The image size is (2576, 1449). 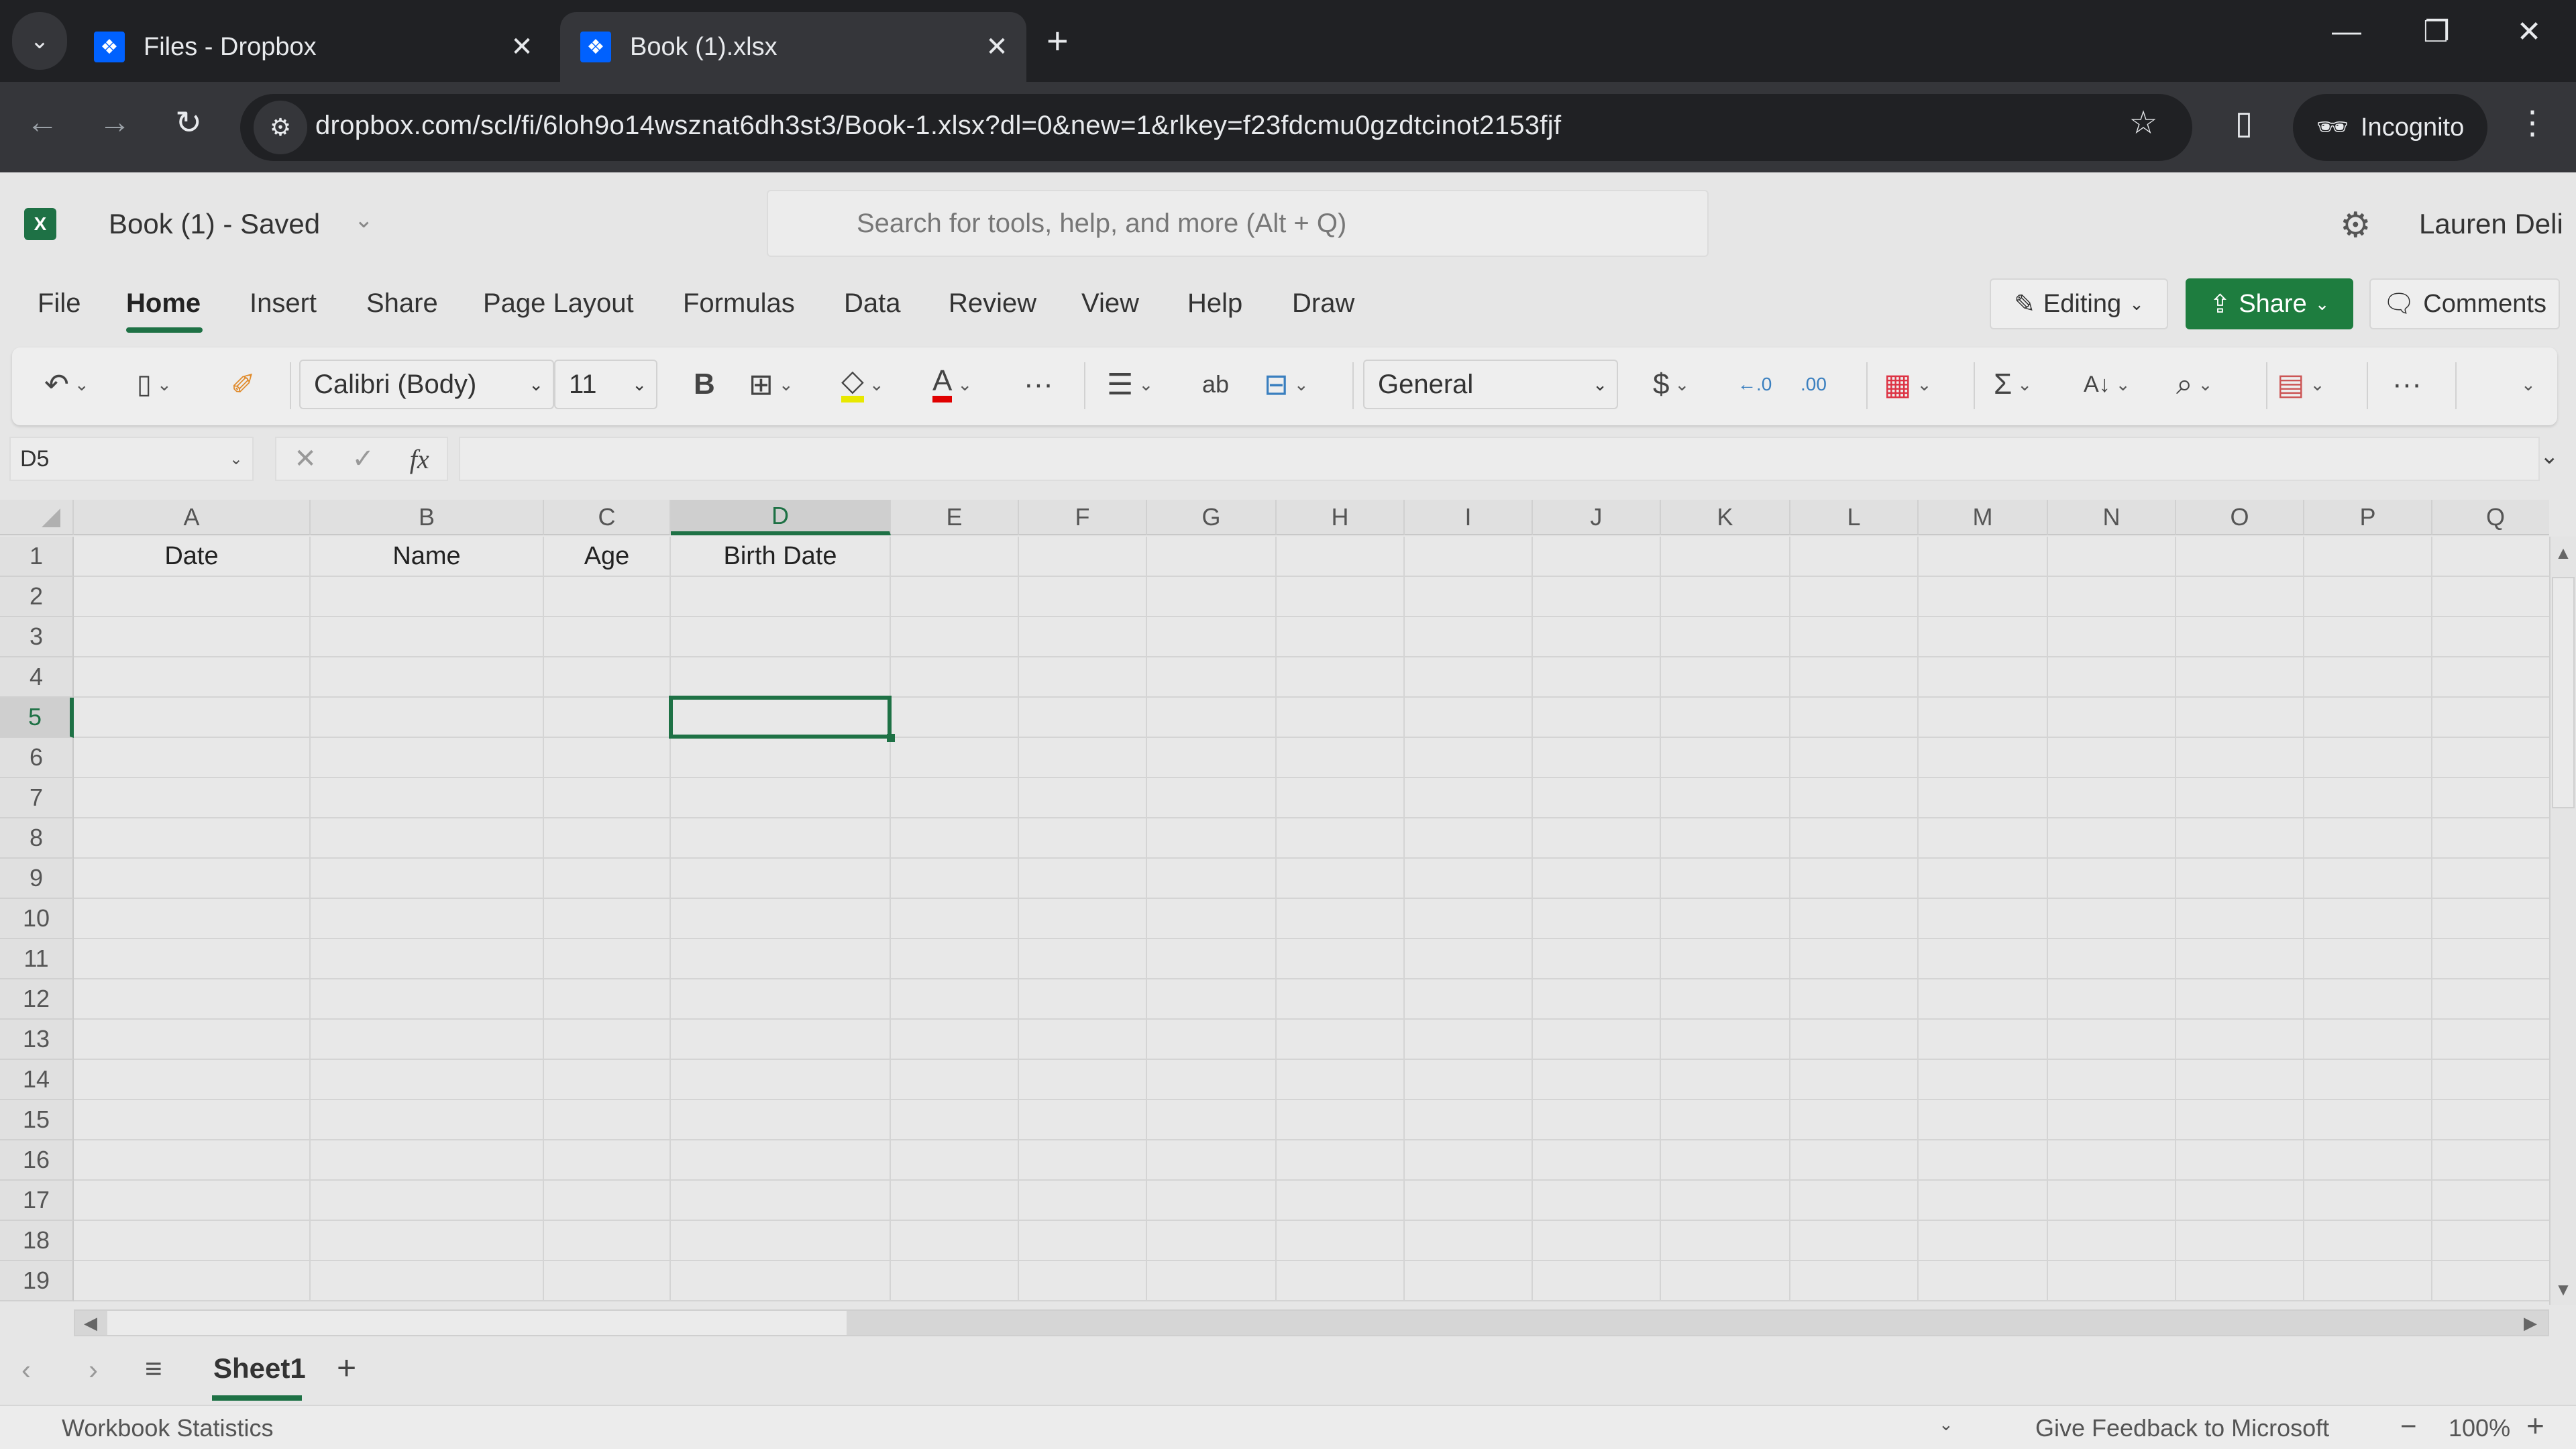 What do you see at coordinates (2368, 838) in the screenshot?
I see `cell-p8` at bounding box center [2368, 838].